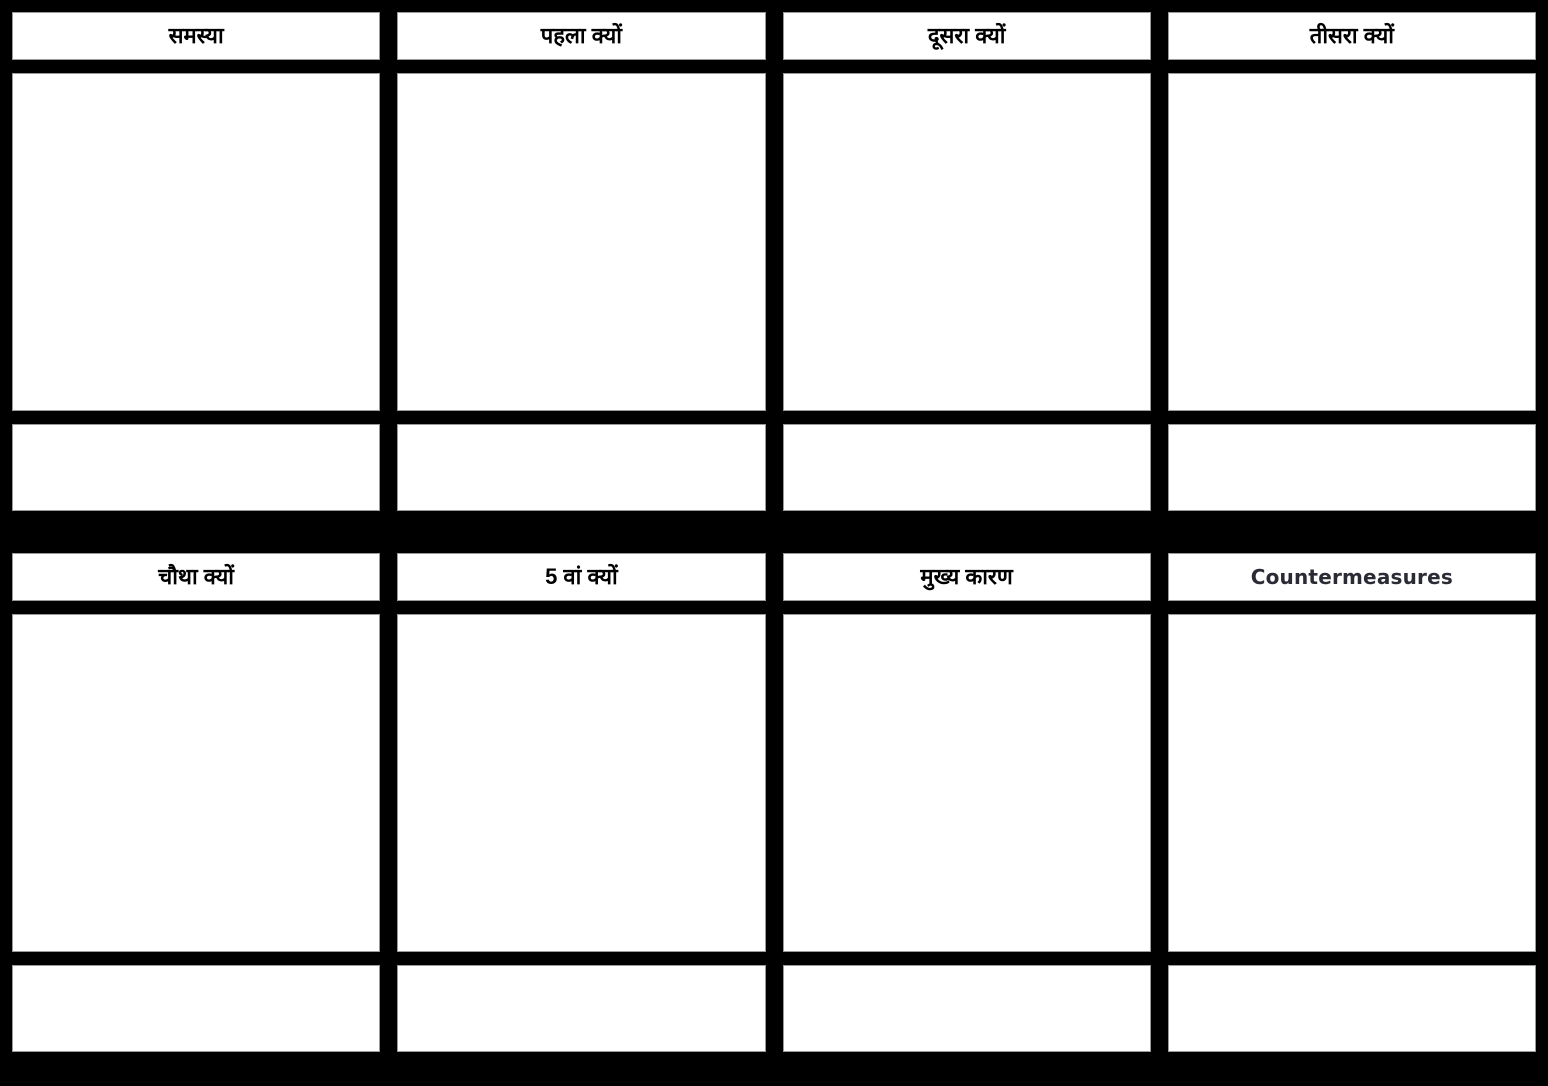 Image resolution: width=1548 pixels, height=1086 pixels. I want to click on header-cell-second-why: दूसरा क्यों, so click(966, 36).